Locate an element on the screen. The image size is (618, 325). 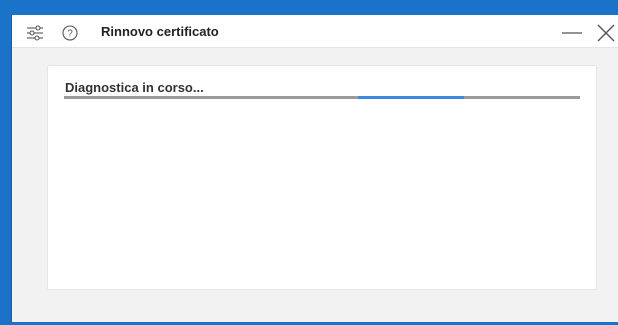
close-button is located at coordinates (606, 32).